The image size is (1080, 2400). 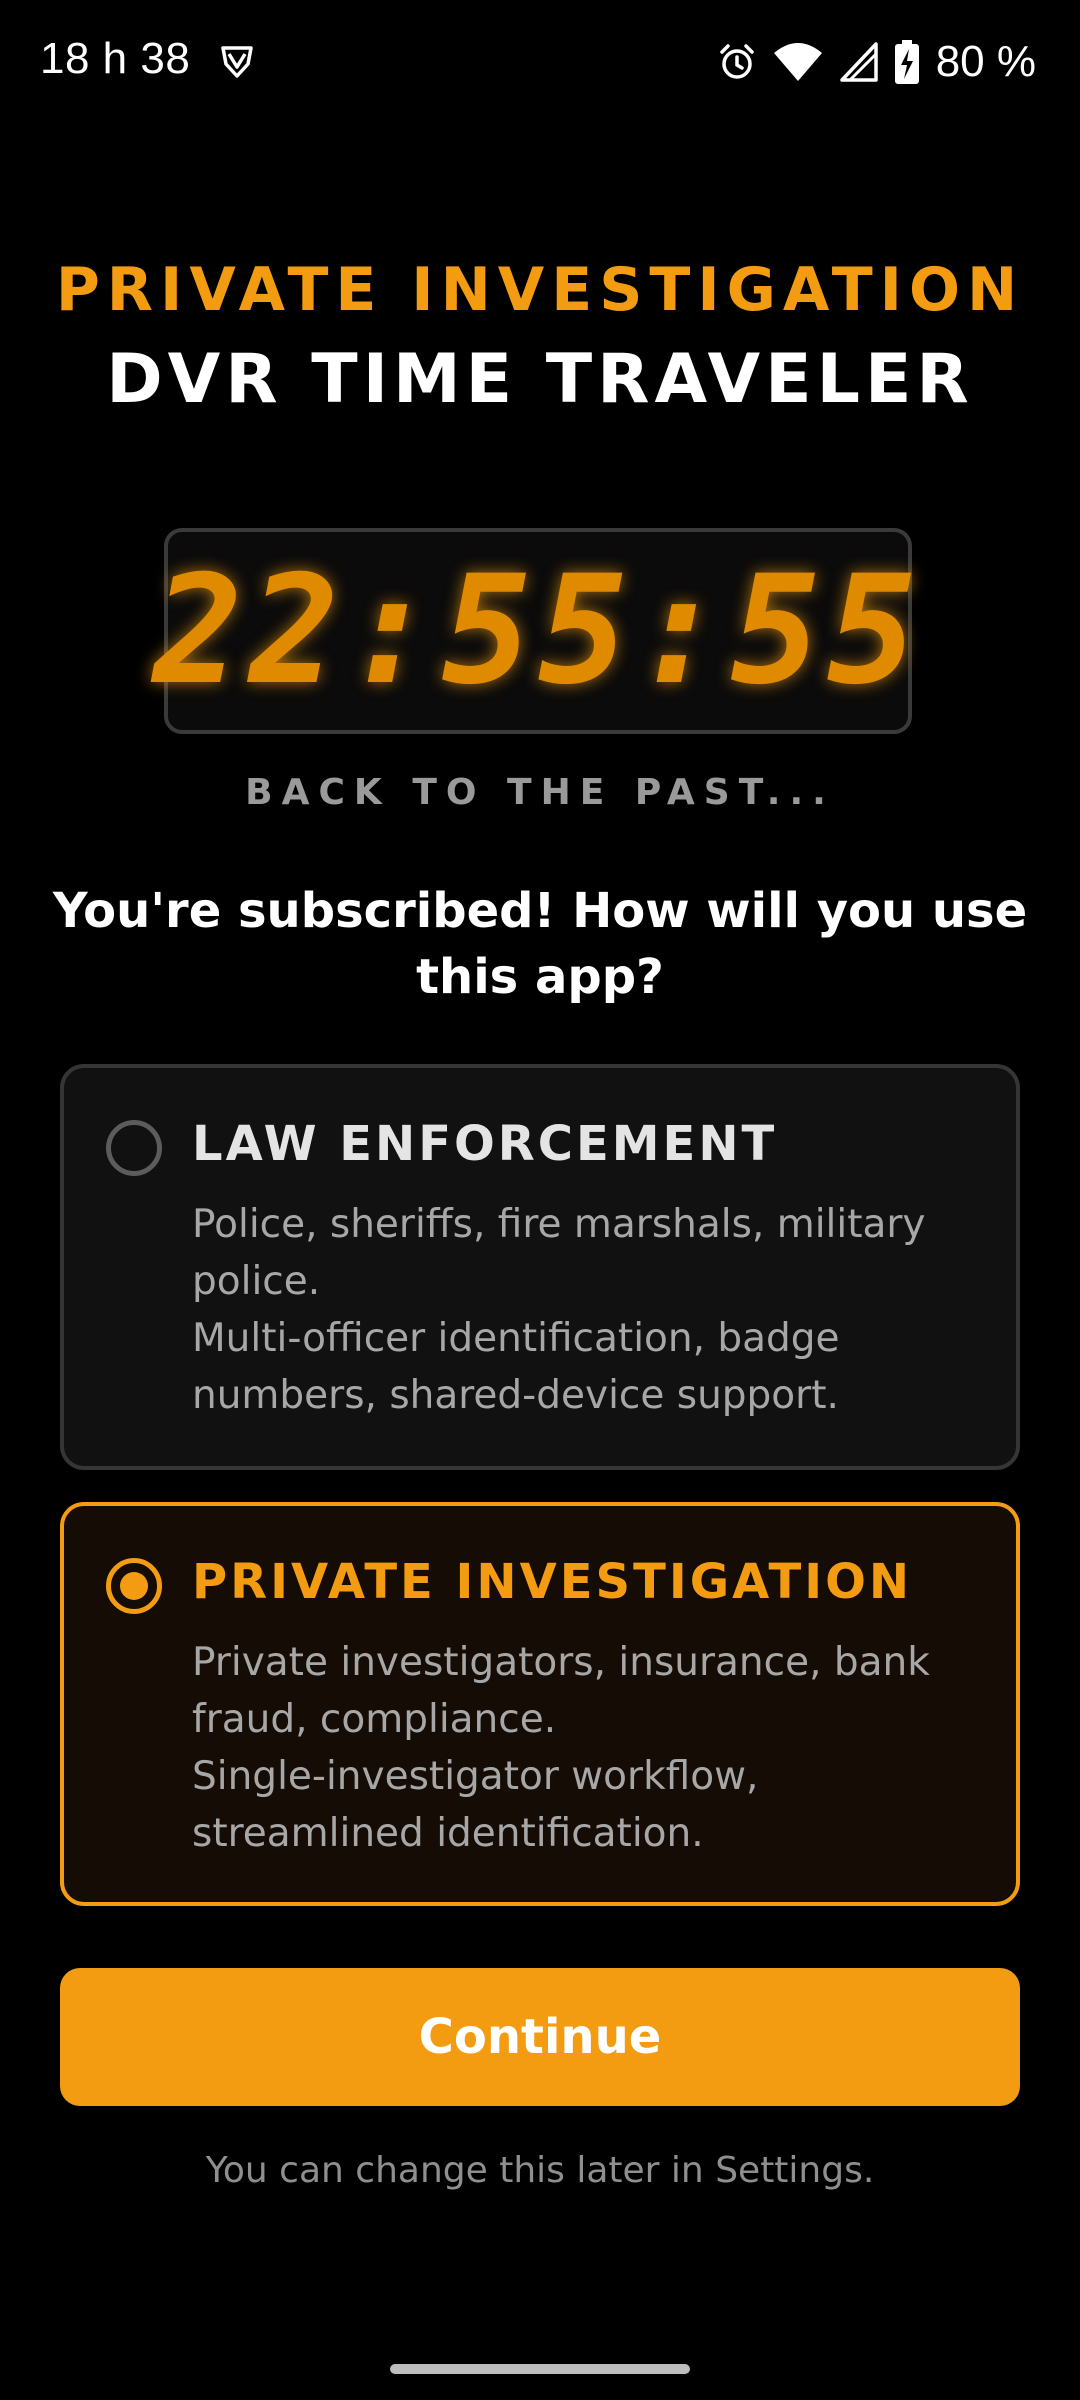 I want to click on cell-signal-icon, so click(x=858, y=62).